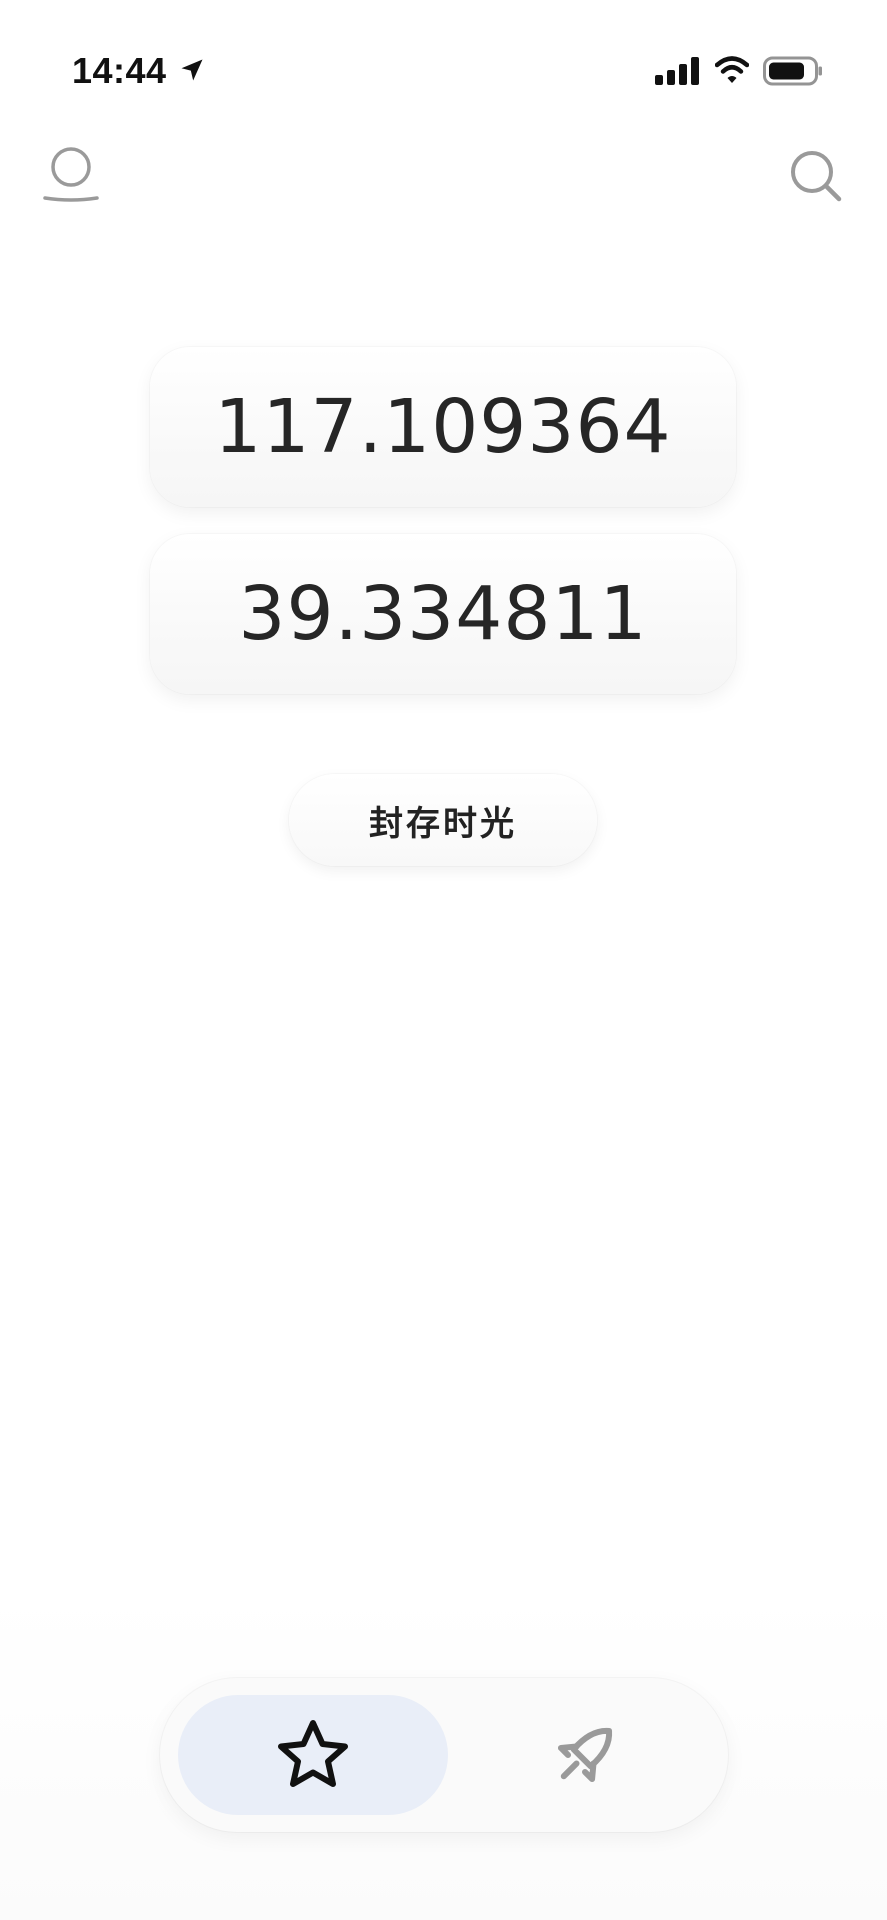 The width and height of the screenshot is (887, 1920). I want to click on location-arrow-icon, so click(192, 70).